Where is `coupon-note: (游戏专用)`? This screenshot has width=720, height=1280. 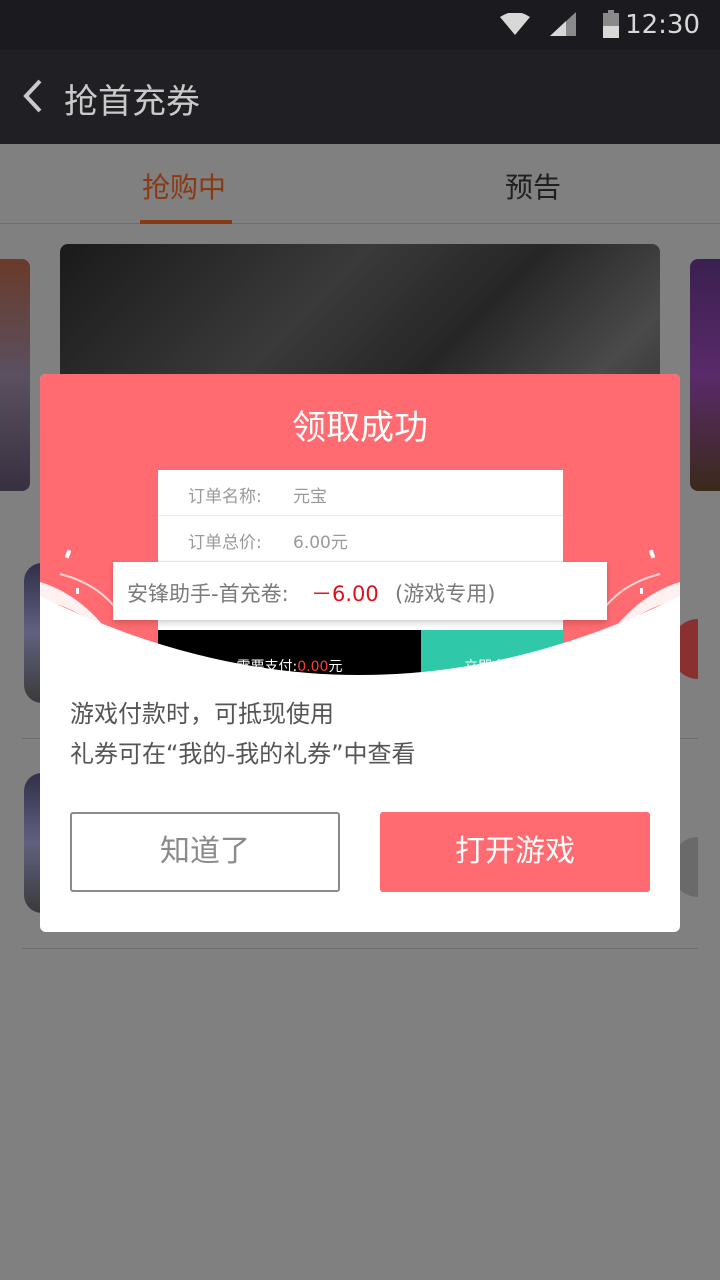
coupon-note: (游戏专用) is located at coordinates (445, 594).